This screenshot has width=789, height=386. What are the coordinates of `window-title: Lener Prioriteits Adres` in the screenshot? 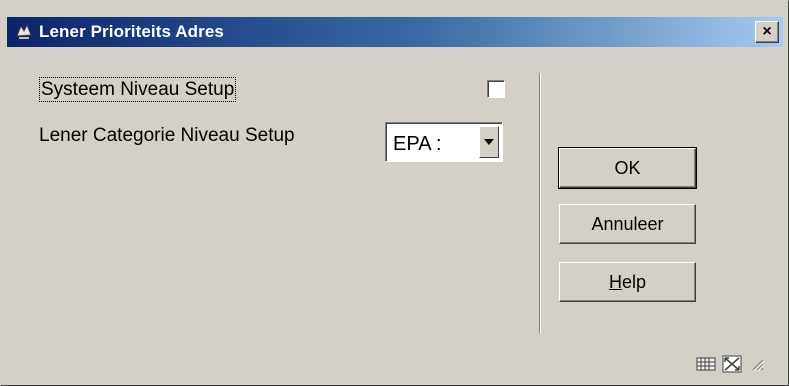 It's located at (131, 31).